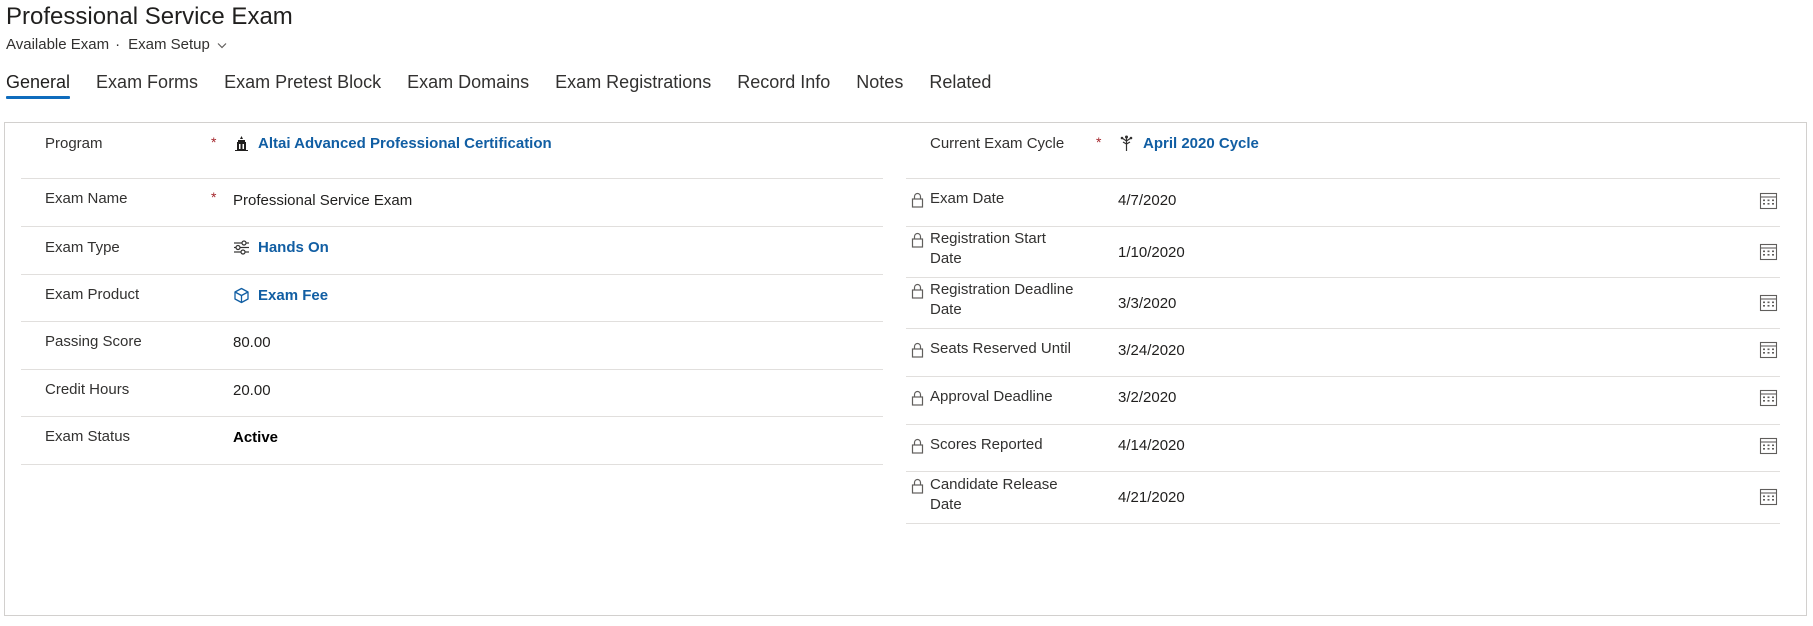  Describe the element at coordinates (991, 396) in the screenshot. I see `field-label: Approval Deadline` at that location.